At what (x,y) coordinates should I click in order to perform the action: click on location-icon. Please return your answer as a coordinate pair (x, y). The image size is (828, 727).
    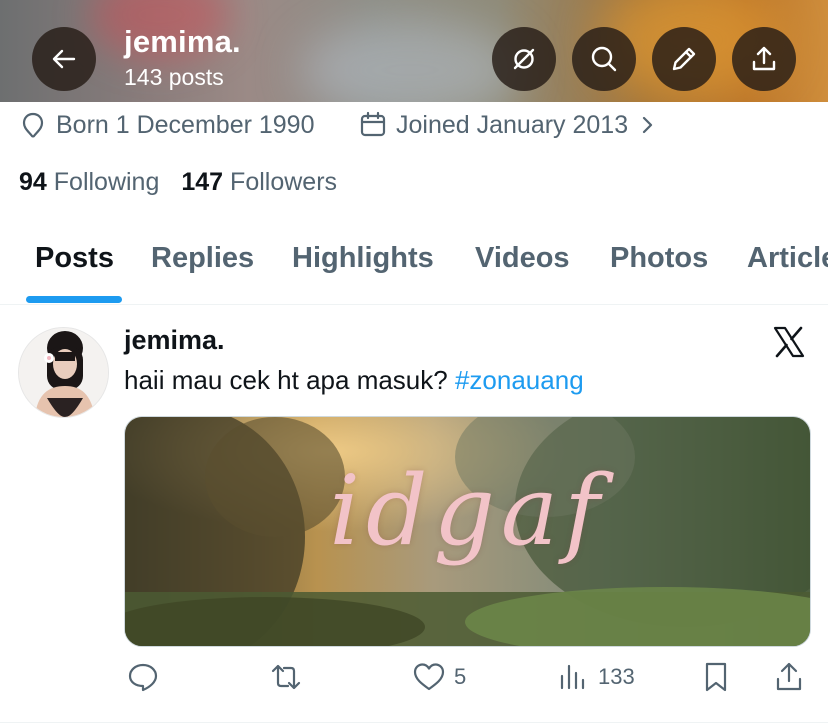
    Looking at the image, I should click on (33, 125).